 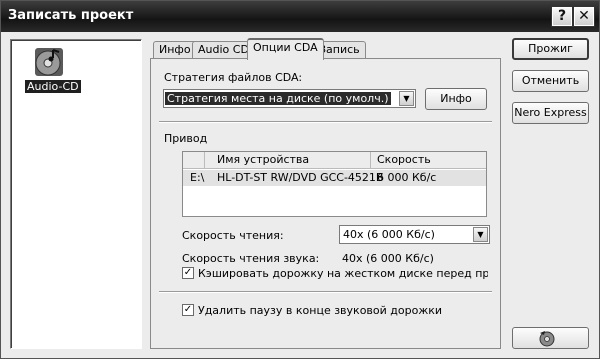 I want to click on read-speed-value: 40x (6 000 Кб/с), so click(x=389, y=234).